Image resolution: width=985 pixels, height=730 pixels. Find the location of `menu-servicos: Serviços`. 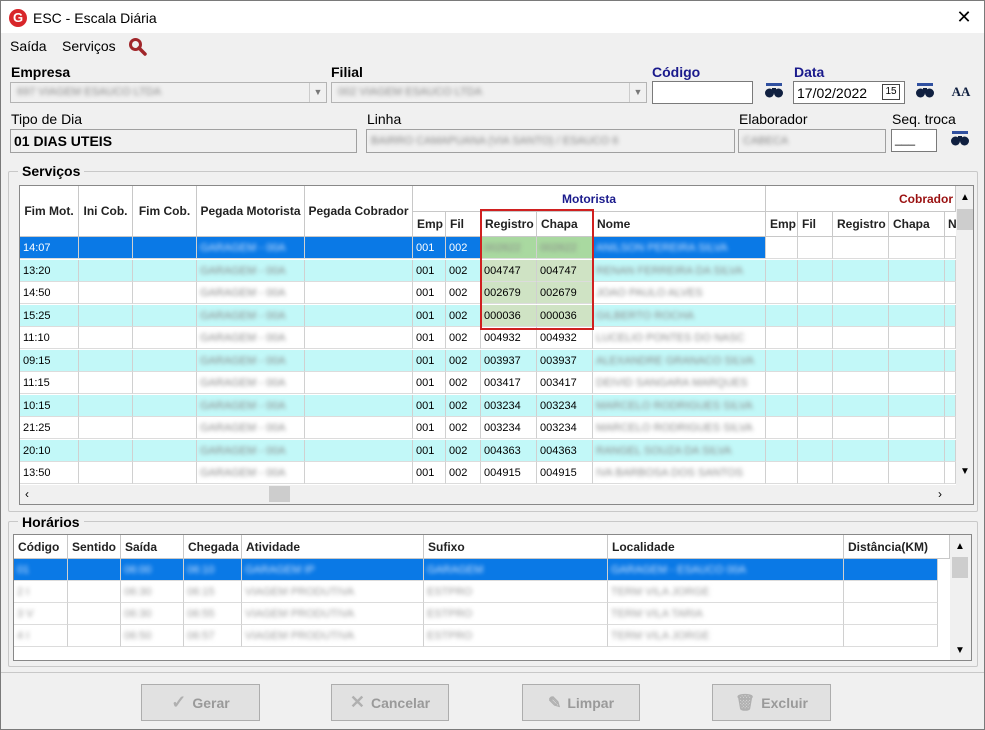

menu-servicos: Serviços is located at coordinates (89, 46).